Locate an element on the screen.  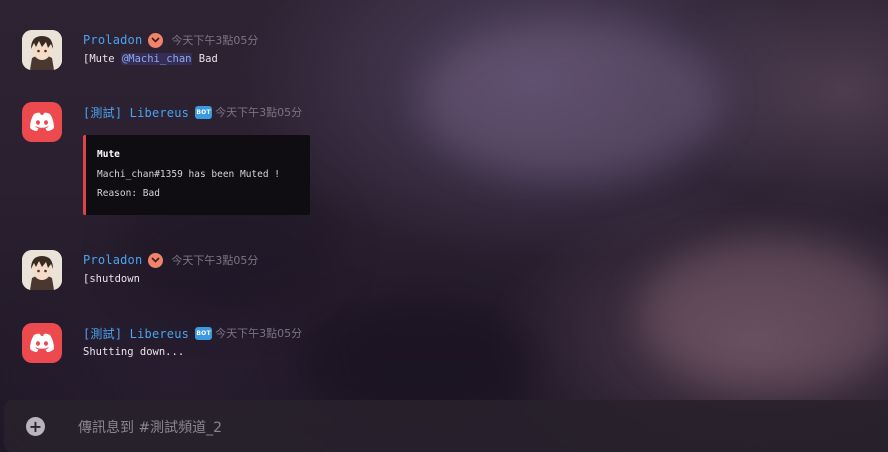
embed-title: Mute is located at coordinates (108, 154).